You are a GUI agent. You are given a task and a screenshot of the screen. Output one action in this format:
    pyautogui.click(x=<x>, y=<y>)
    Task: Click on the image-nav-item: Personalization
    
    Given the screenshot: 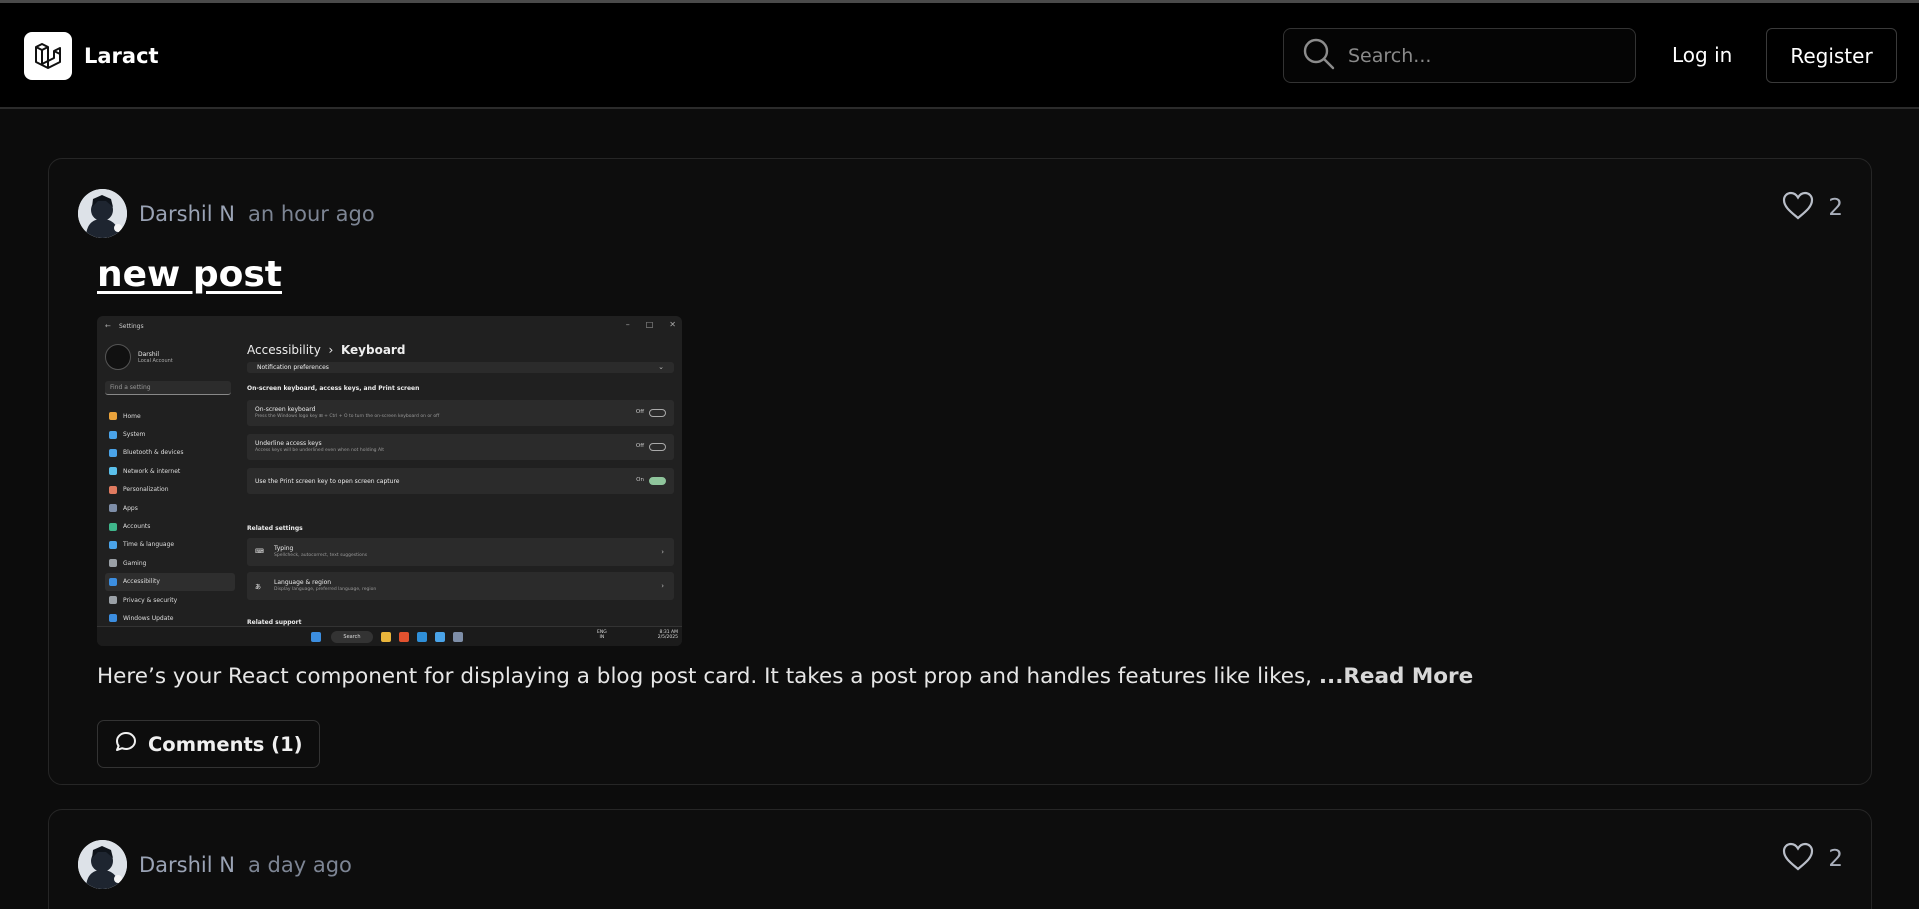 What is the action you would take?
    pyautogui.click(x=170, y=490)
    